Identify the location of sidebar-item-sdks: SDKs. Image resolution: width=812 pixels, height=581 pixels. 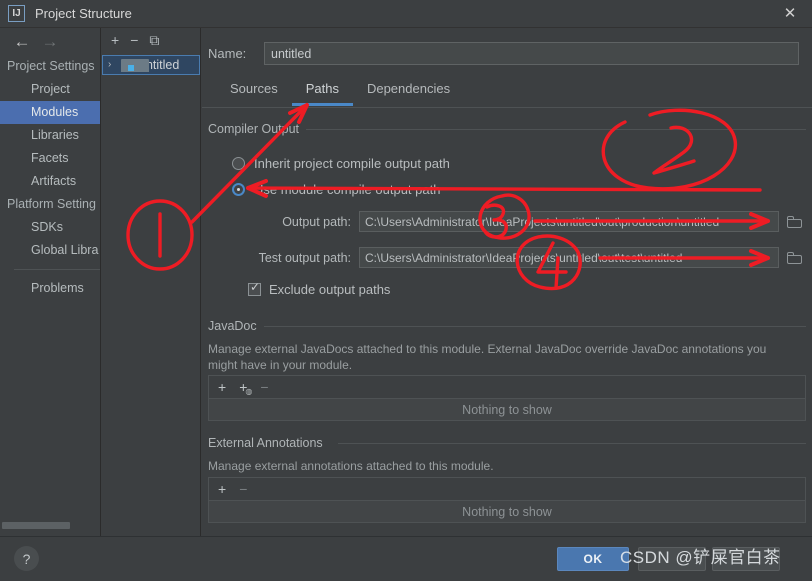
(50, 227).